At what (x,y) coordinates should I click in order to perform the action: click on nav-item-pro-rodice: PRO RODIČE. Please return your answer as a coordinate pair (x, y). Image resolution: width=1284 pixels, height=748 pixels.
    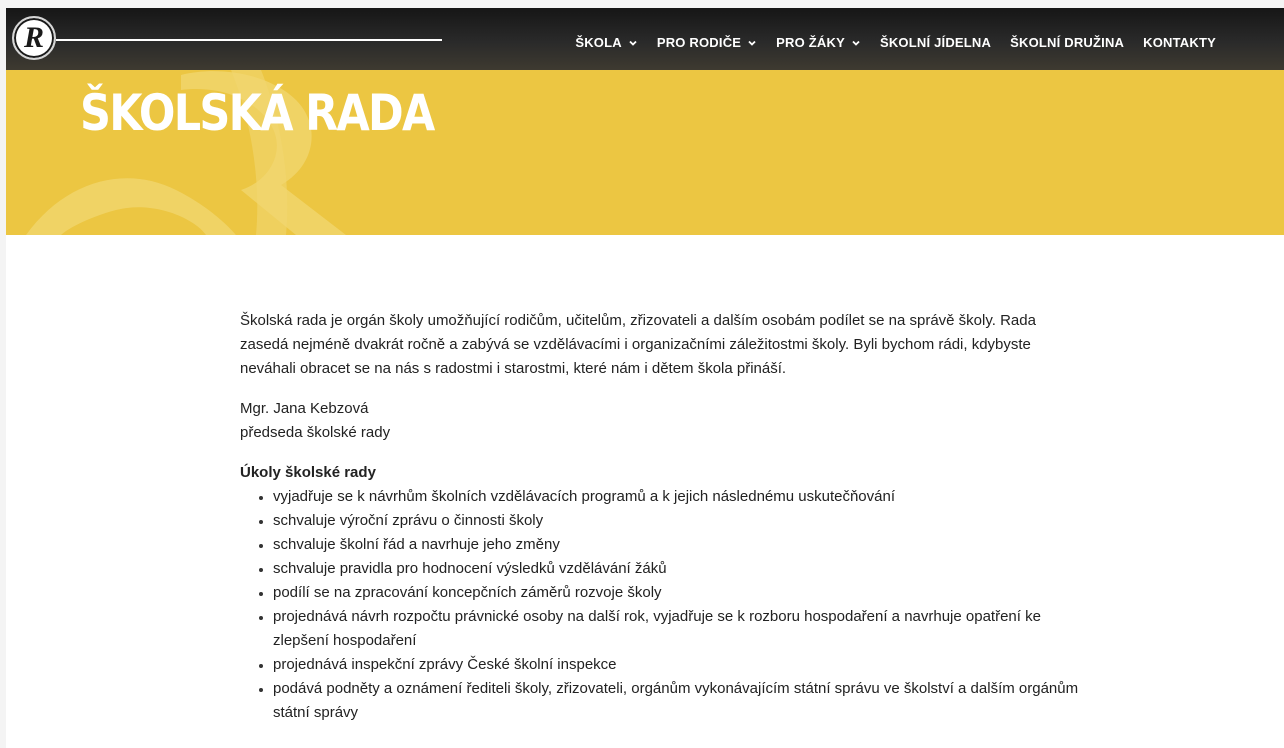
    Looking at the image, I should click on (707, 42).